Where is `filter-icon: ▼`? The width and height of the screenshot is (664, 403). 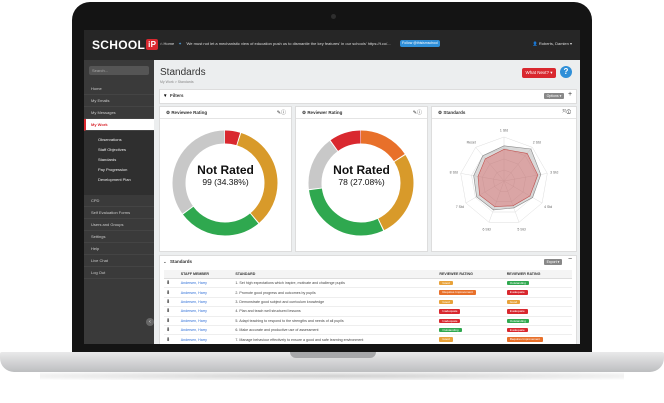 filter-icon: ▼ is located at coordinates (165, 95).